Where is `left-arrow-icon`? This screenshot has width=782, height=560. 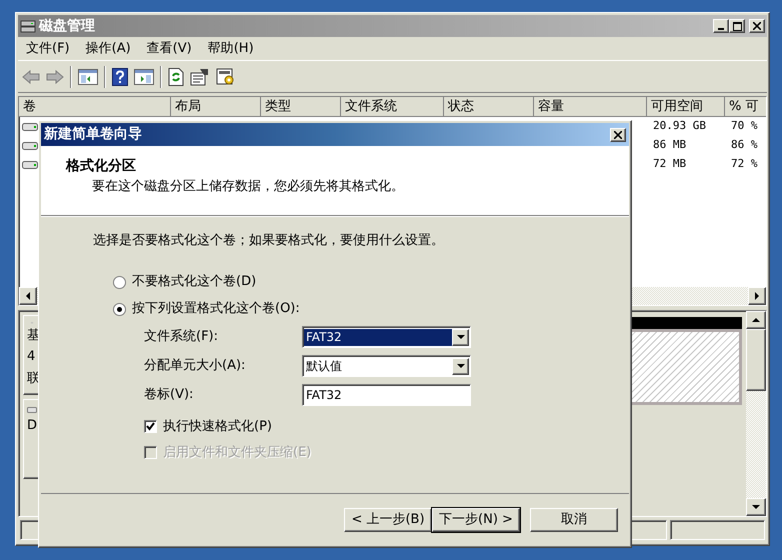 left-arrow-icon is located at coordinates (28, 296).